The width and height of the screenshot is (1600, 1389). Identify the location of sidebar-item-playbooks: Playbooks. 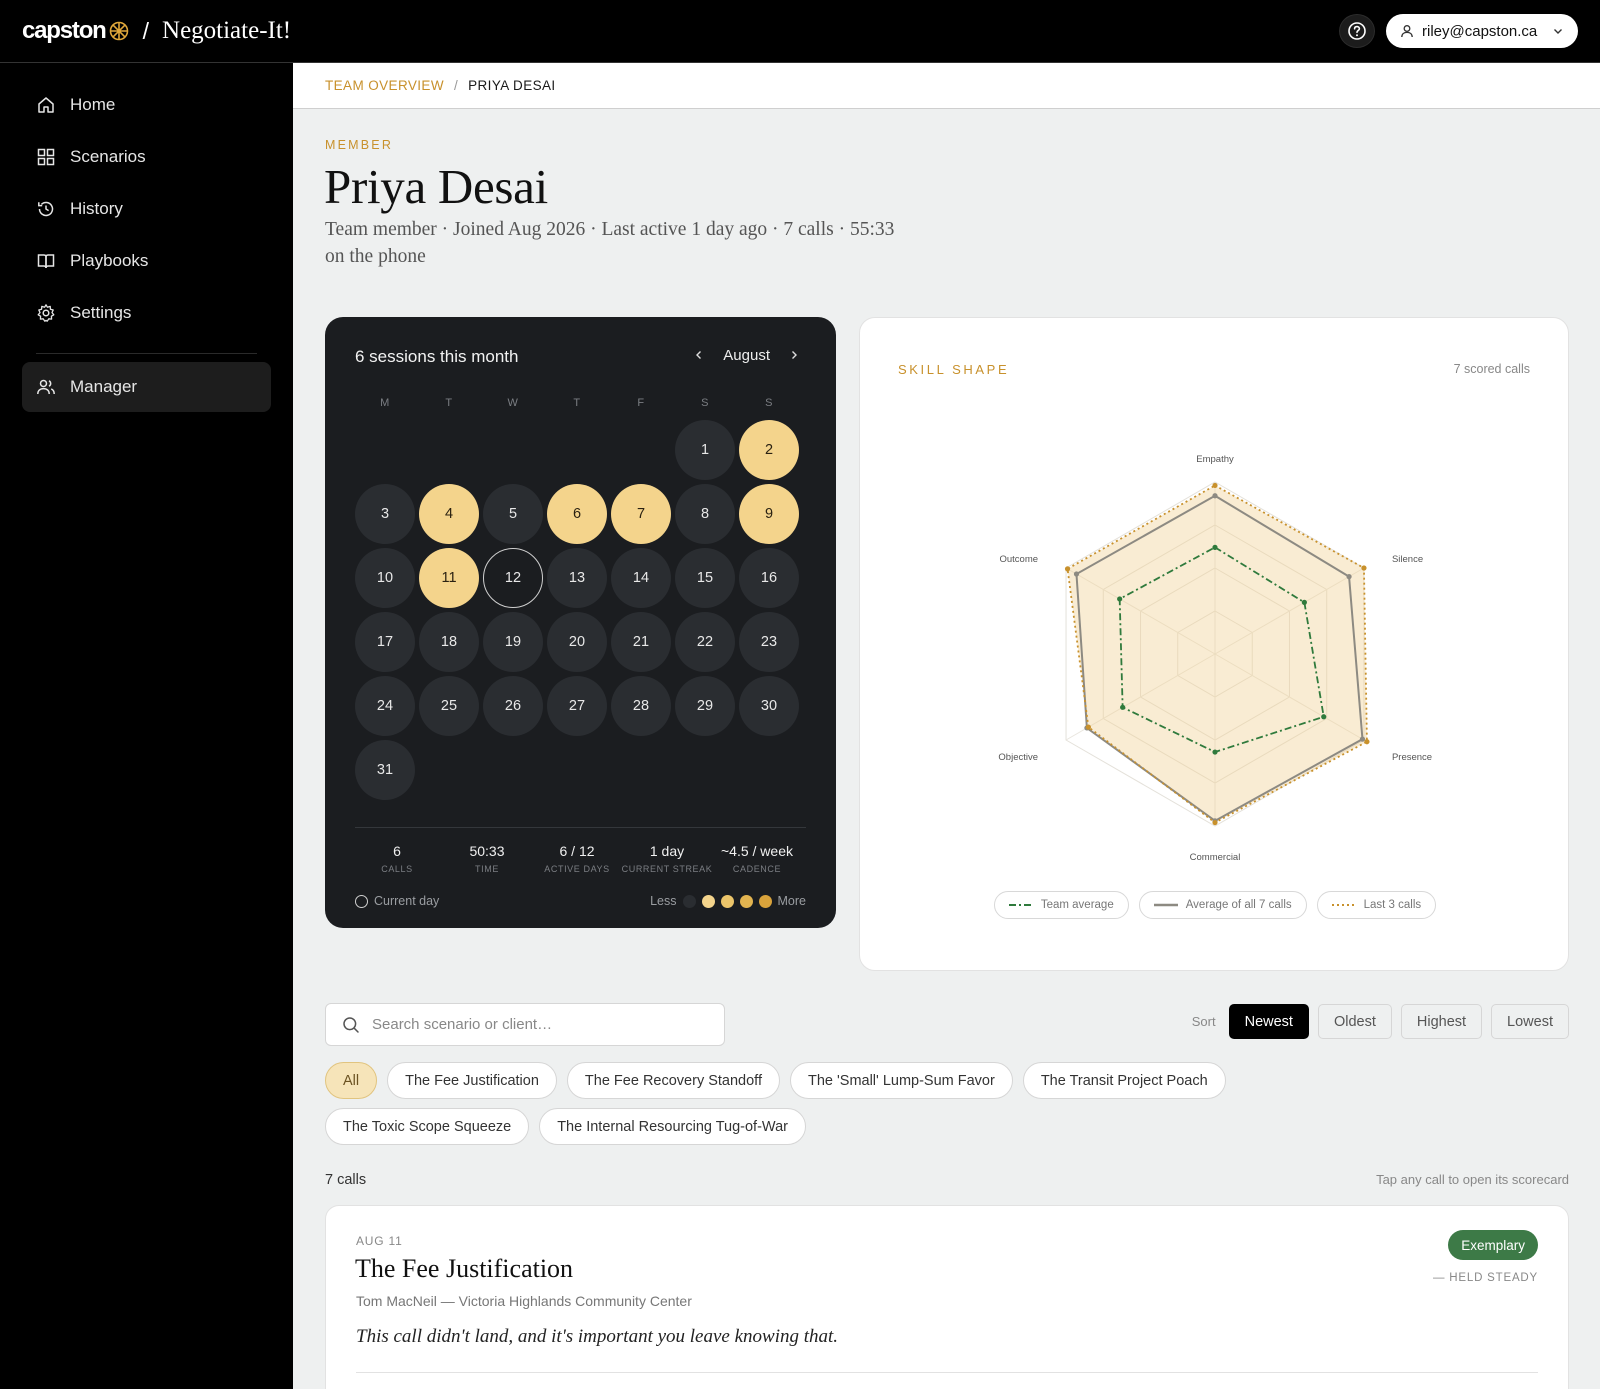
(146, 261).